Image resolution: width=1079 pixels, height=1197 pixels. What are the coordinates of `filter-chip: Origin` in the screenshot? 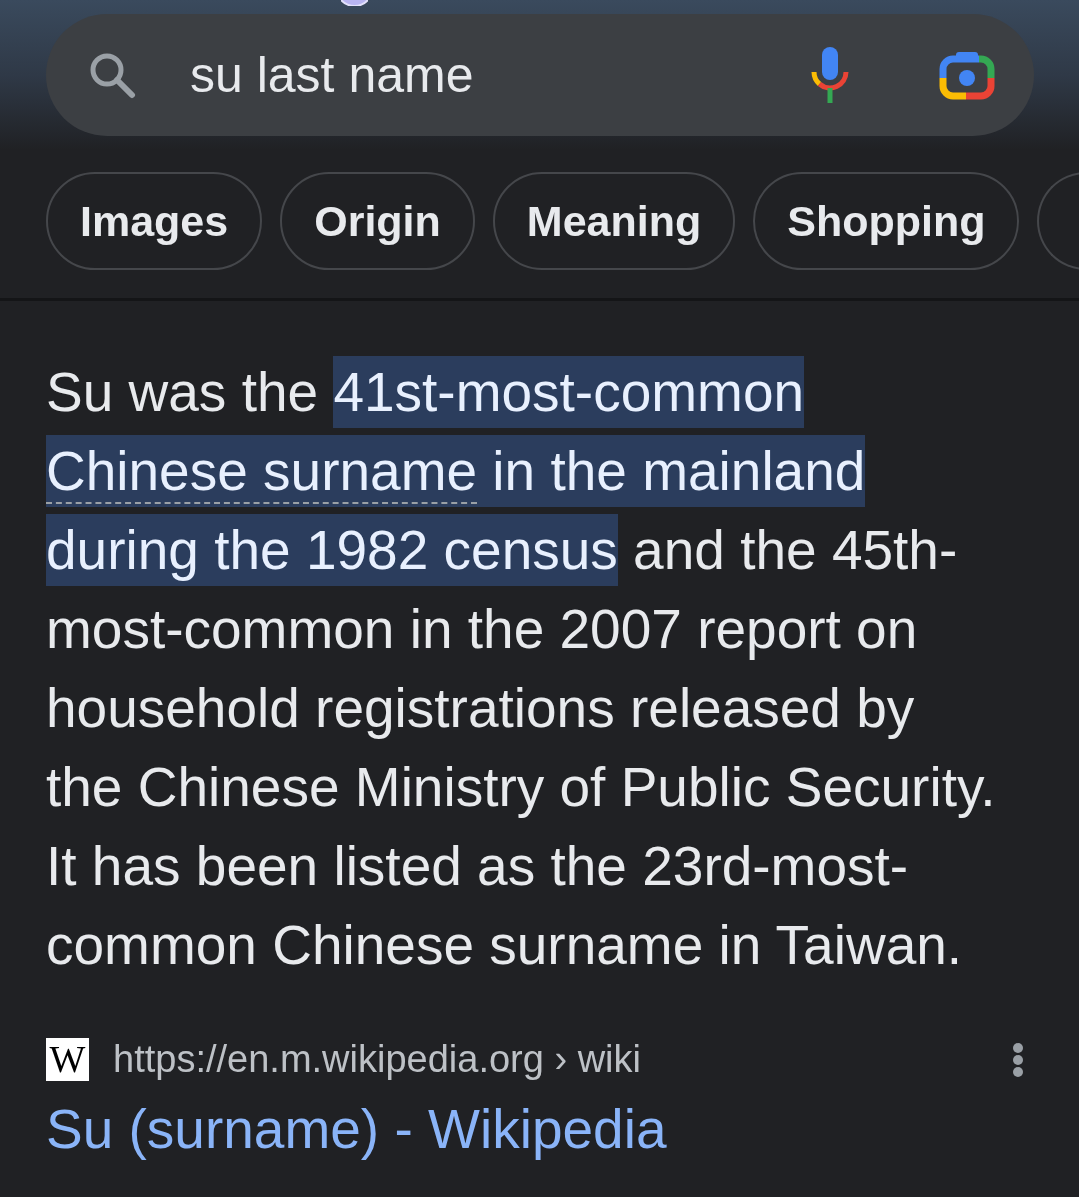 It's located at (377, 221).